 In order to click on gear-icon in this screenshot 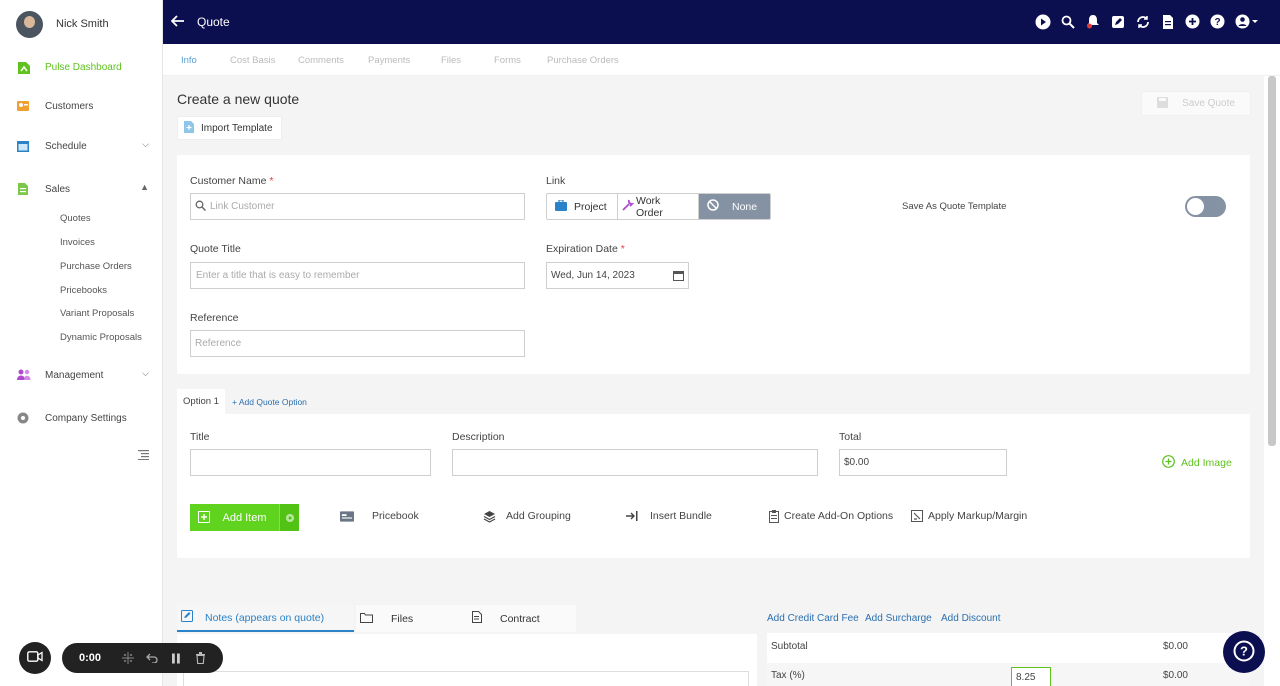, I will do `click(23, 418)`.